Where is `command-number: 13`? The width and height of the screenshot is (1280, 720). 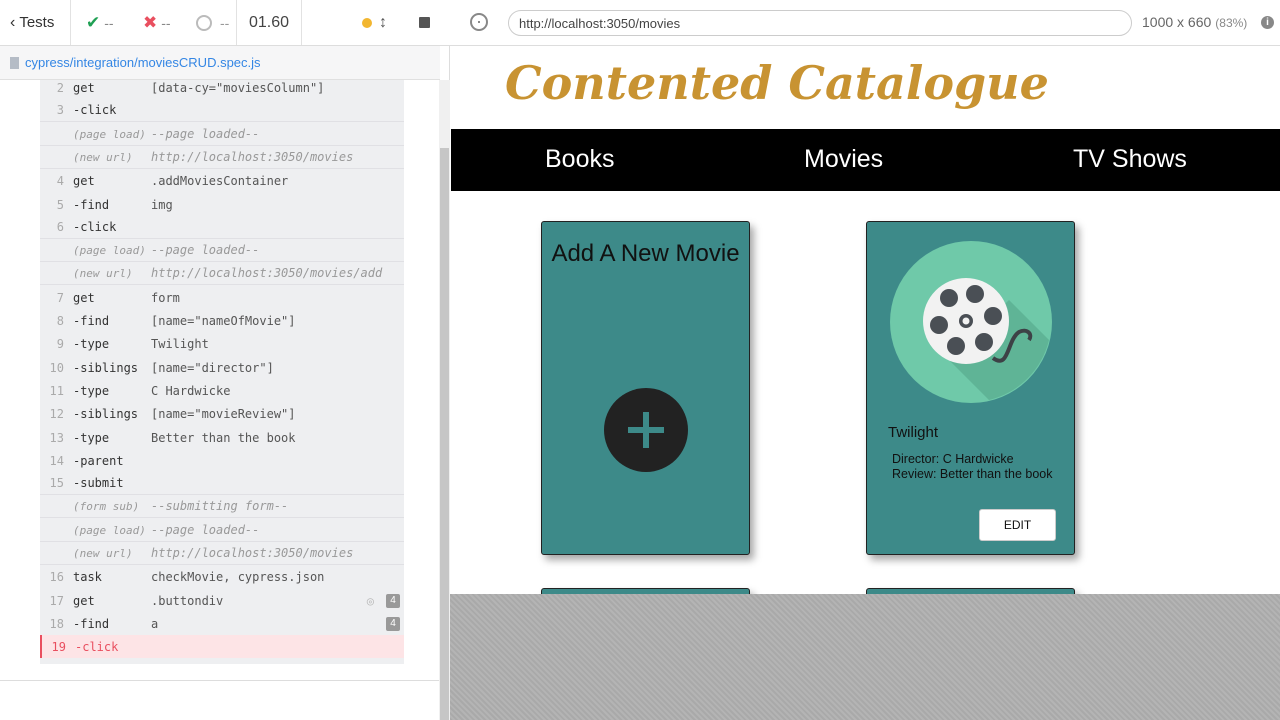 command-number: 13 is located at coordinates (56, 437).